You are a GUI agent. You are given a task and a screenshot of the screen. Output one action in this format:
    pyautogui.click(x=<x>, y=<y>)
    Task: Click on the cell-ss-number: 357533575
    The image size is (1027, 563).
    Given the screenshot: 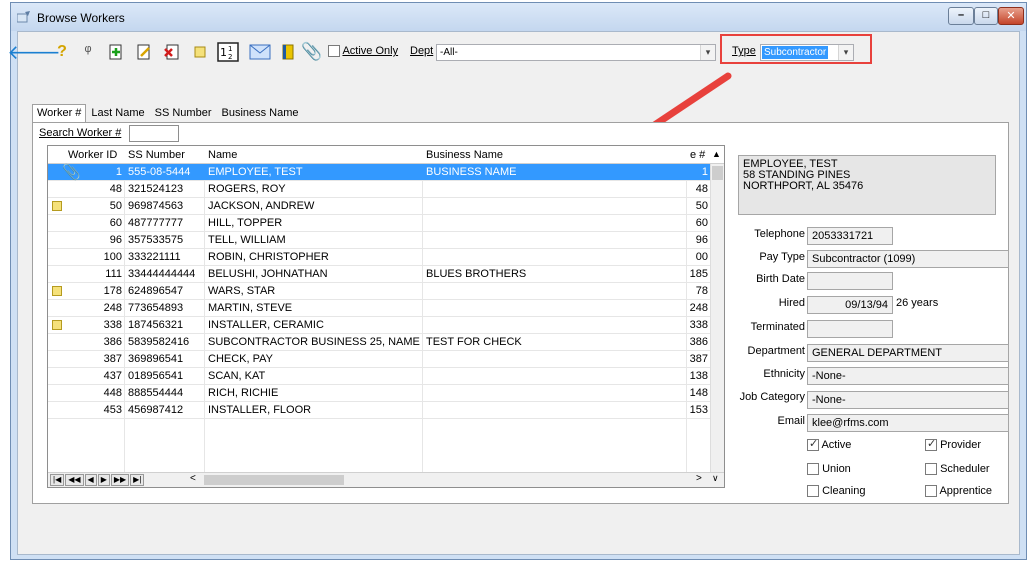 What is the action you would take?
    pyautogui.click(x=156, y=240)
    